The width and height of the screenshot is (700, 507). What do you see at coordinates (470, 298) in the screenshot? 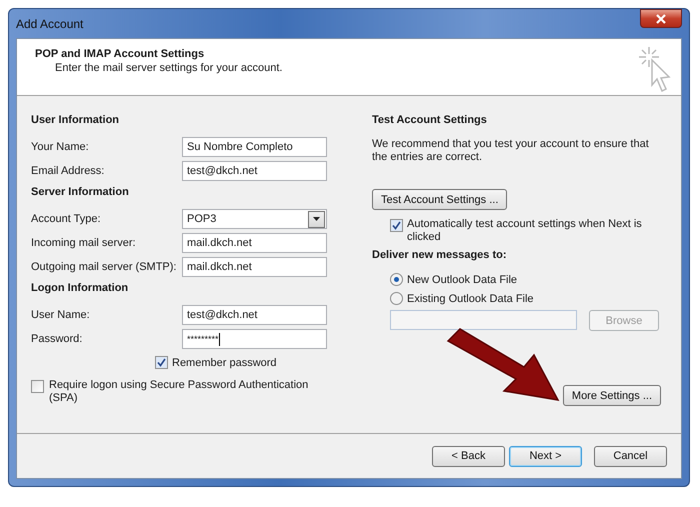
I see `radio-label: Existing Outlook Data File` at bounding box center [470, 298].